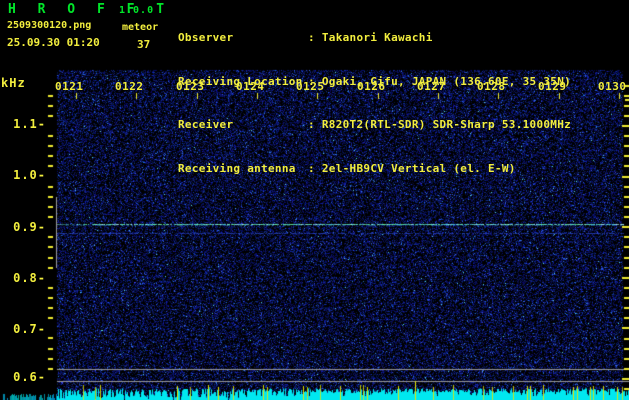 The height and width of the screenshot is (400, 629). I want to click on info-key: Receiving antenna, so click(237, 168).